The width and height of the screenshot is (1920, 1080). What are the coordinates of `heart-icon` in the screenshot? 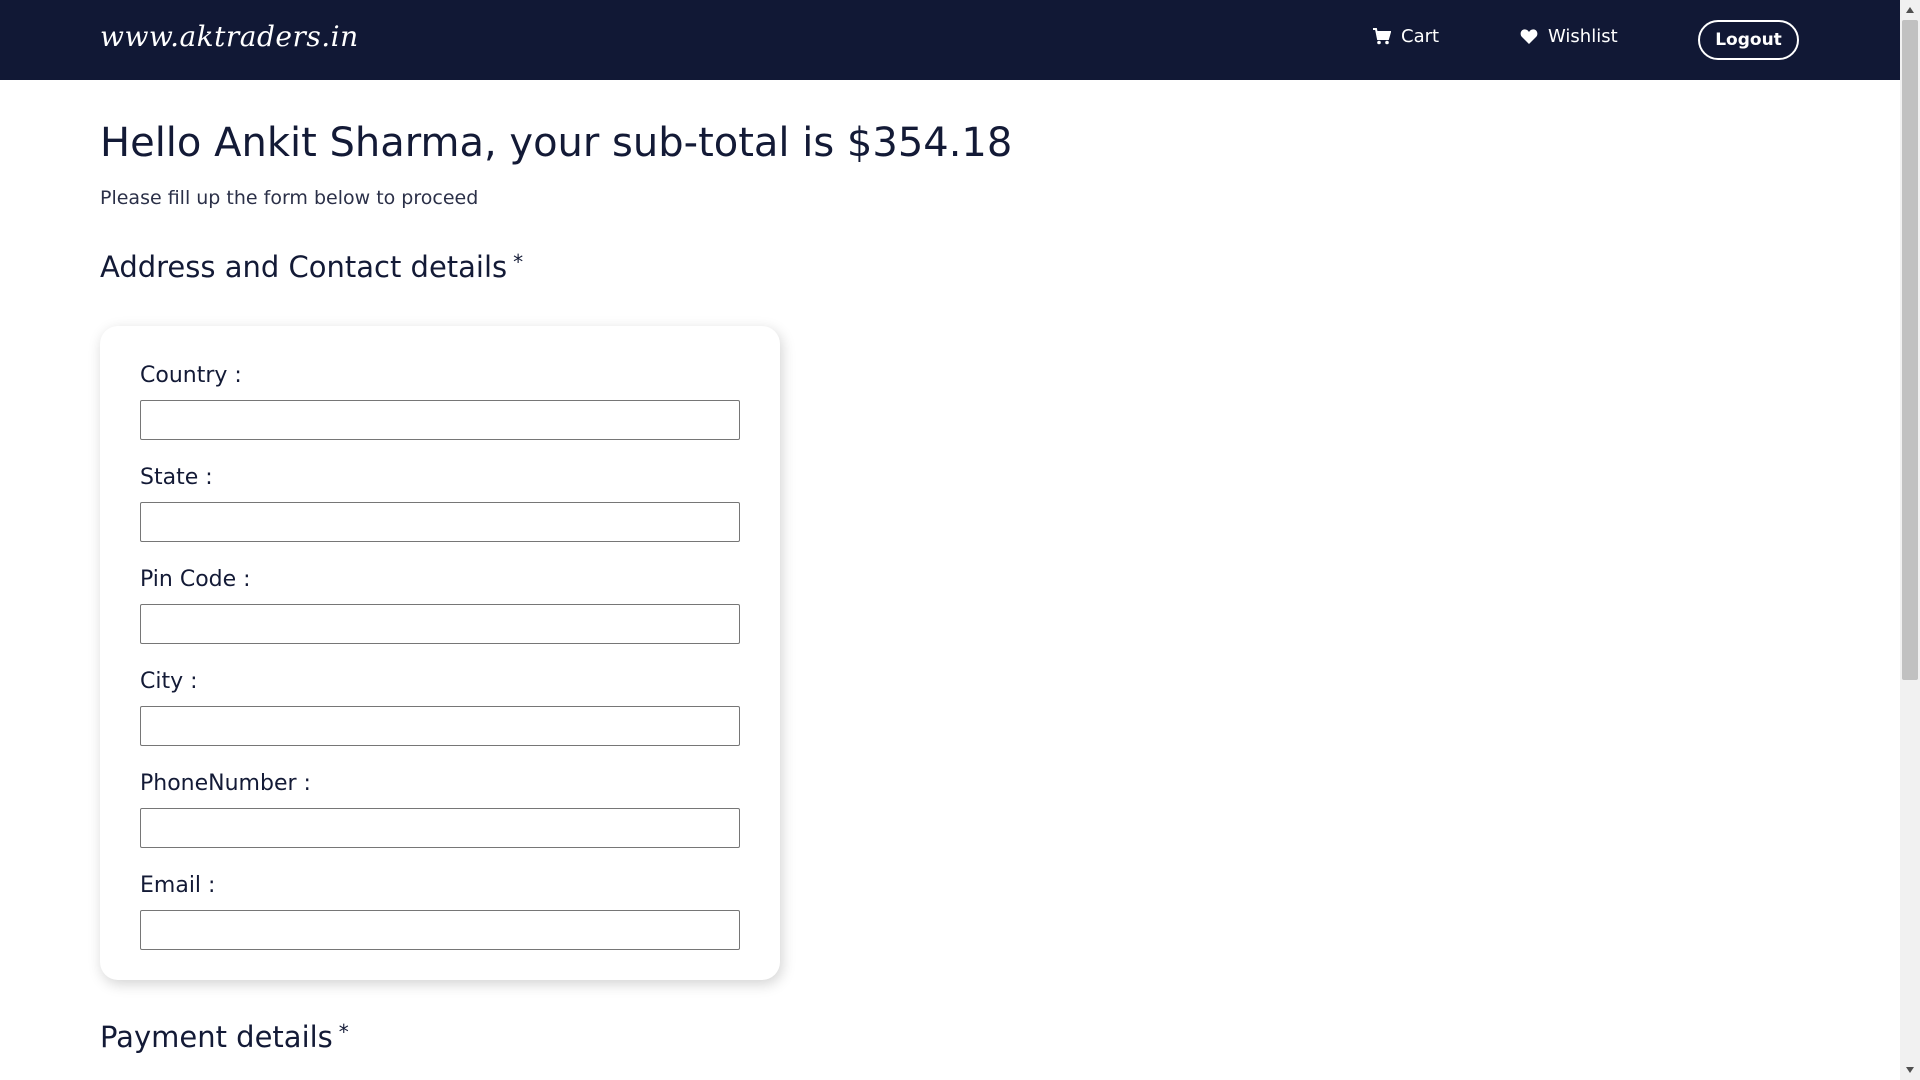 It's located at (1529, 36).